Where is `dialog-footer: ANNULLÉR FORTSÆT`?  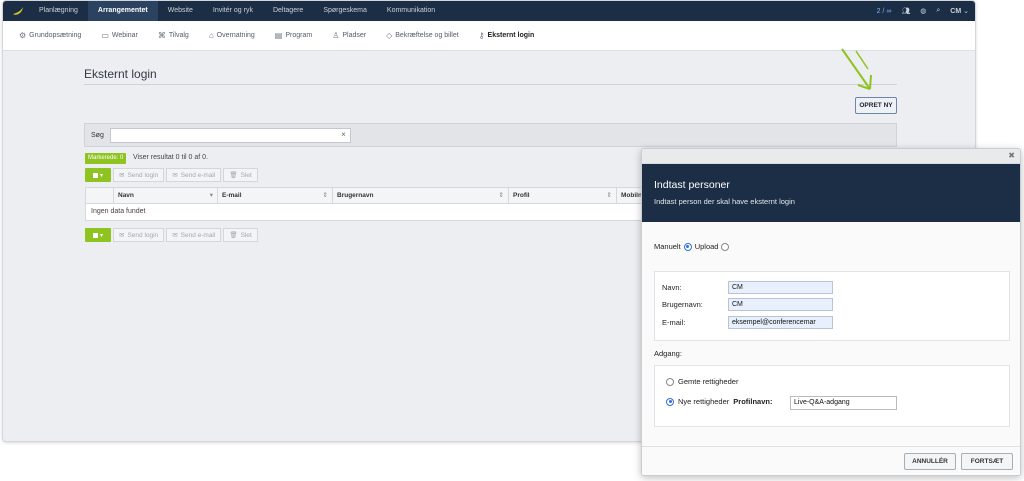 dialog-footer: ANNULLÉR FORTSÆT is located at coordinates (831, 460).